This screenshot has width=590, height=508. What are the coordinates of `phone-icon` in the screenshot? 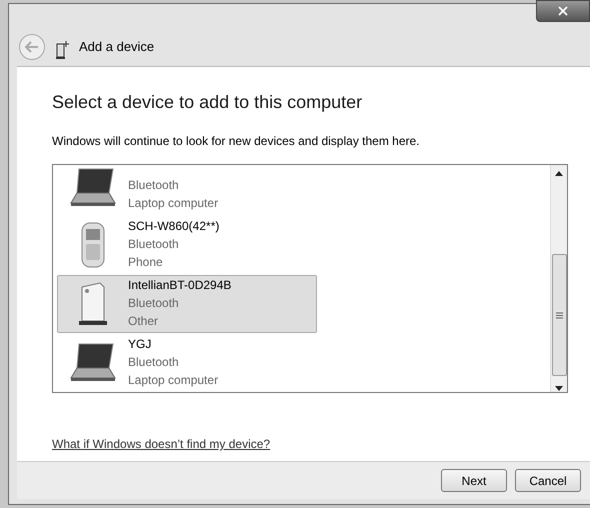 It's located at (93, 245).